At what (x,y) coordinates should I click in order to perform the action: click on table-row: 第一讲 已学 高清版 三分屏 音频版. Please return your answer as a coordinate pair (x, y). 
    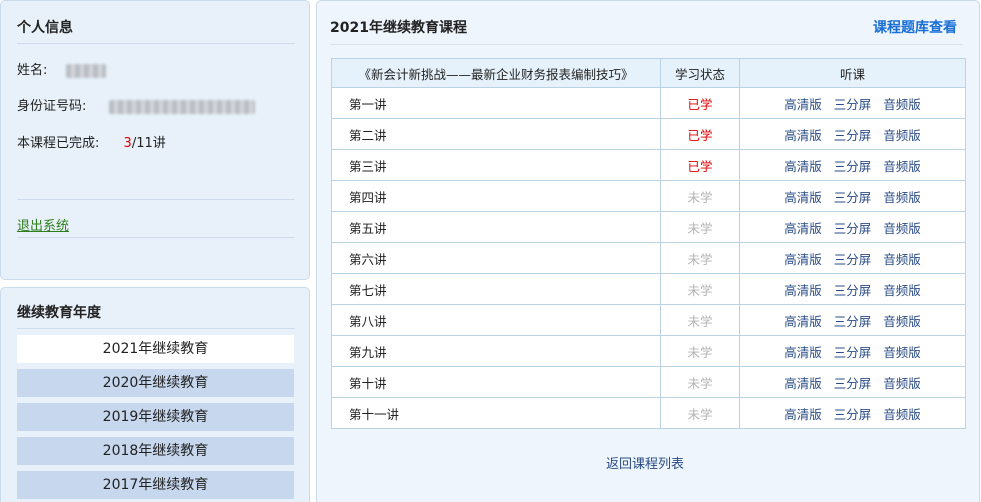
    Looking at the image, I should click on (648, 103).